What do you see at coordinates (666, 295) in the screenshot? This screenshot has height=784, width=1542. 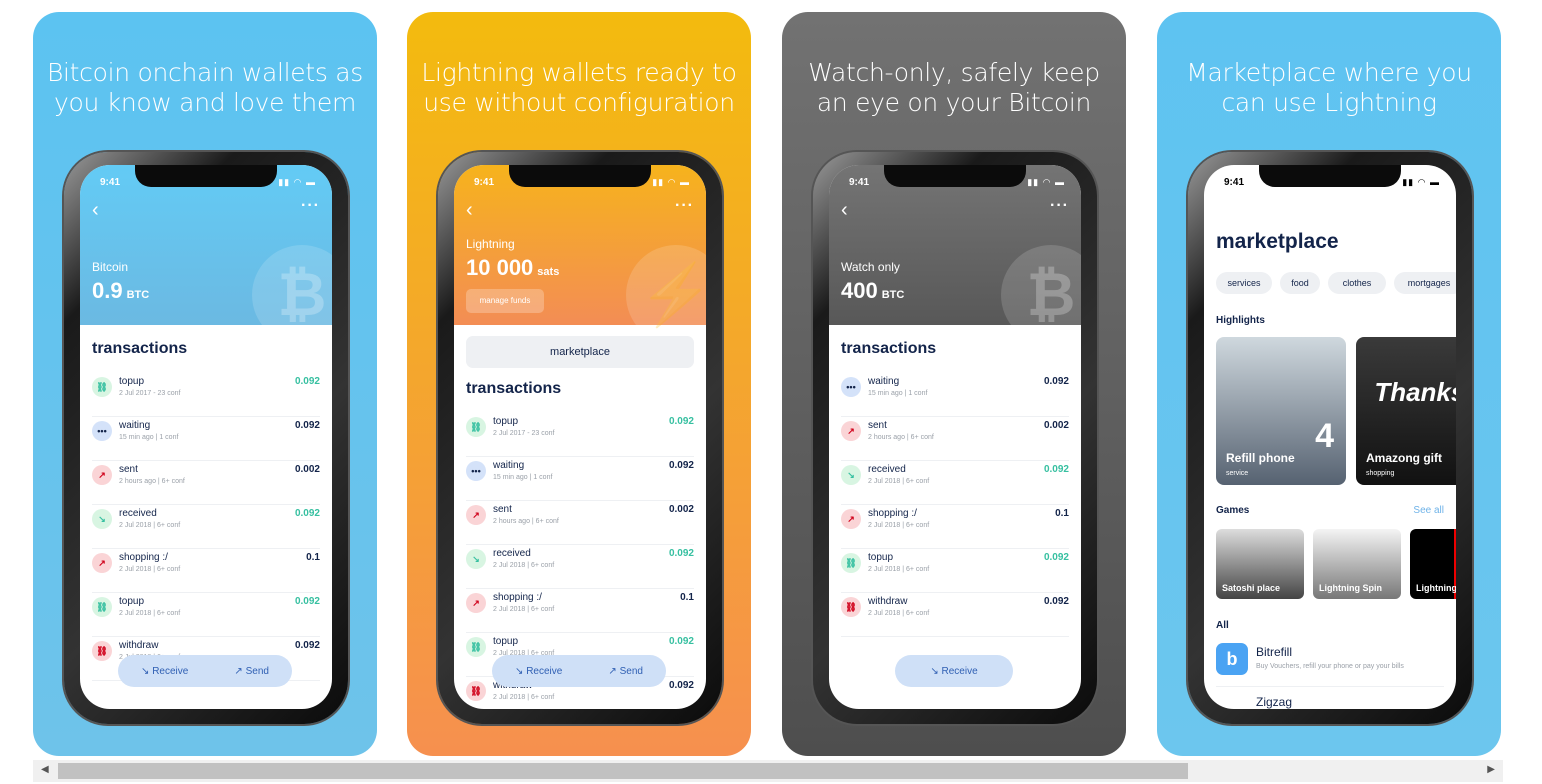 I see `lightning-icon: ⚡` at bounding box center [666, 295].